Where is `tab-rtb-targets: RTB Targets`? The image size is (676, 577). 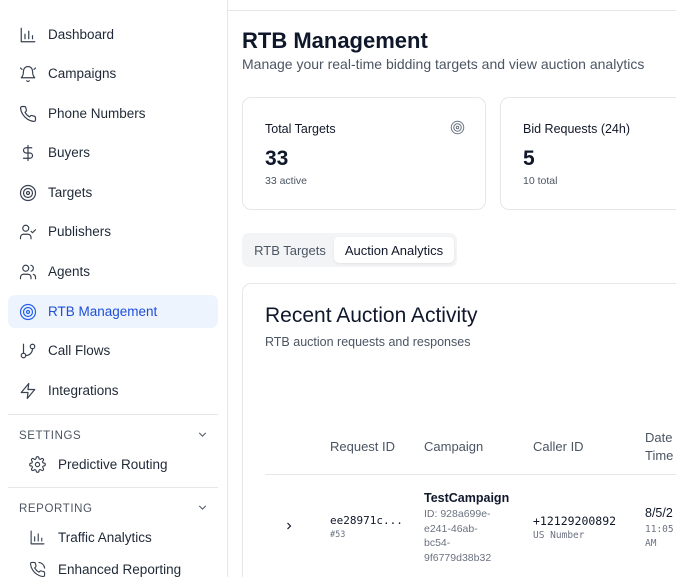 tab-rtb-targets: RTB Targets is located at coordinates (290, 250).